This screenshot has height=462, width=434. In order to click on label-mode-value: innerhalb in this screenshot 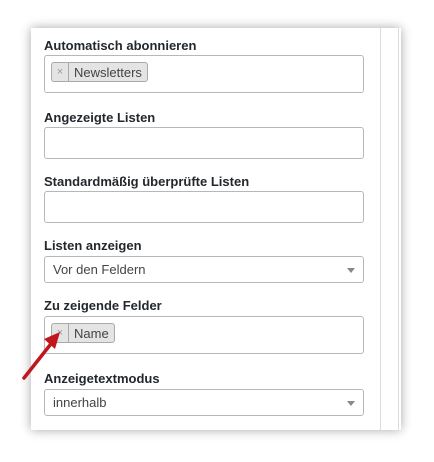, I will do `click(80, 402)`.